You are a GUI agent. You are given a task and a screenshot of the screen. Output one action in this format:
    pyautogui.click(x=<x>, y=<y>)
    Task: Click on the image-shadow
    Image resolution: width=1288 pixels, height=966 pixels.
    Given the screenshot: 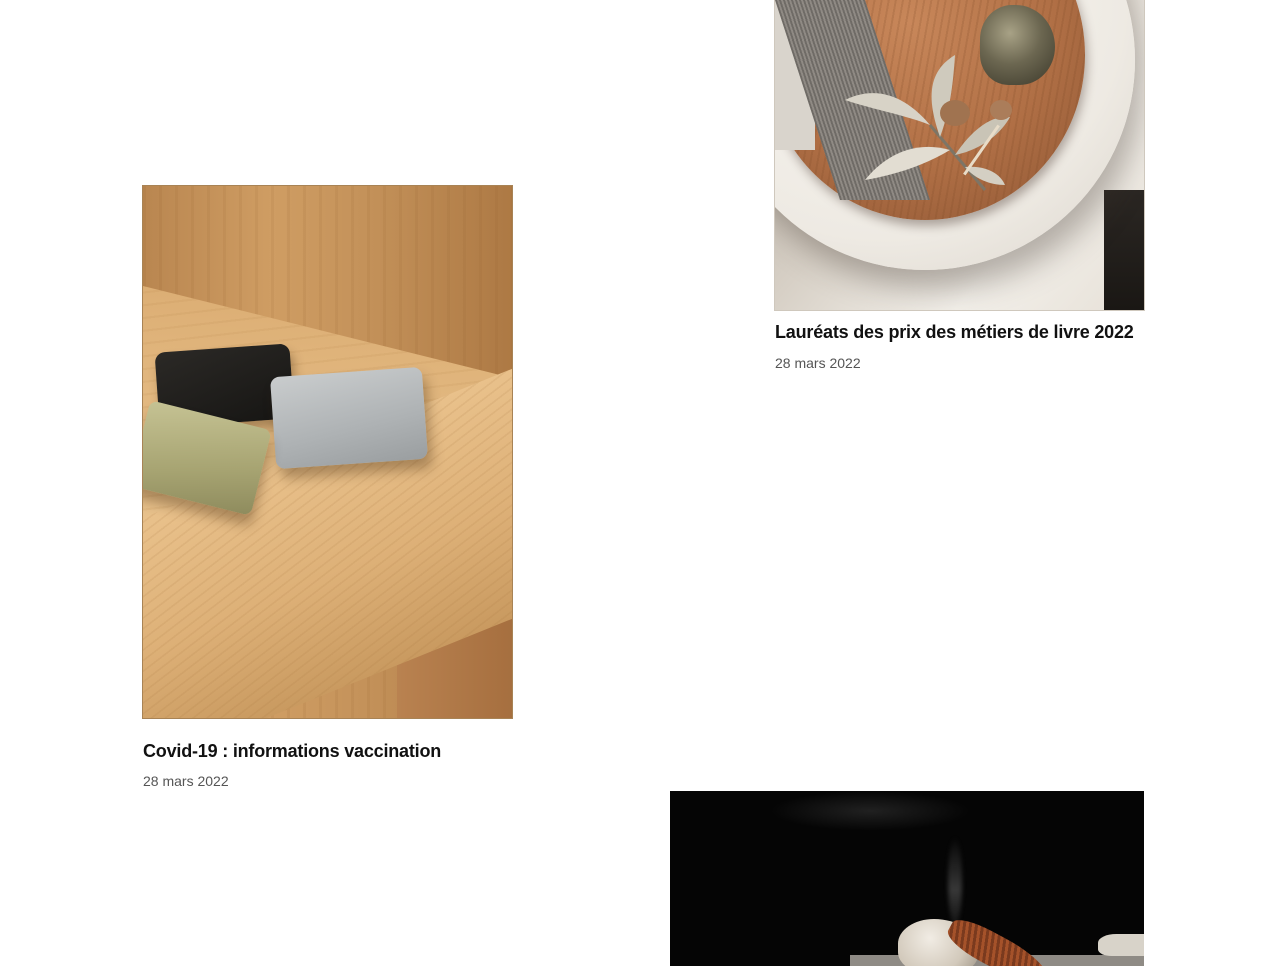 What is the action you would take?
    pyautogui.click(x=1124, y=250)
    